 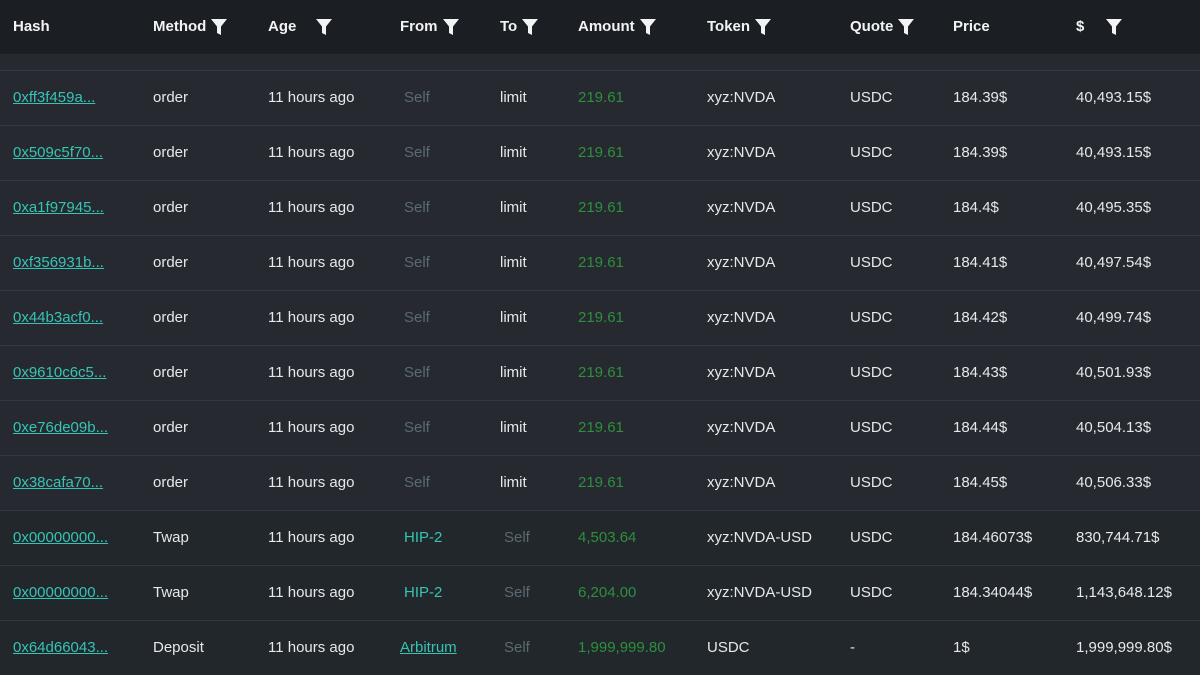 I want to click on header-divider, so click(x=600, y=62).